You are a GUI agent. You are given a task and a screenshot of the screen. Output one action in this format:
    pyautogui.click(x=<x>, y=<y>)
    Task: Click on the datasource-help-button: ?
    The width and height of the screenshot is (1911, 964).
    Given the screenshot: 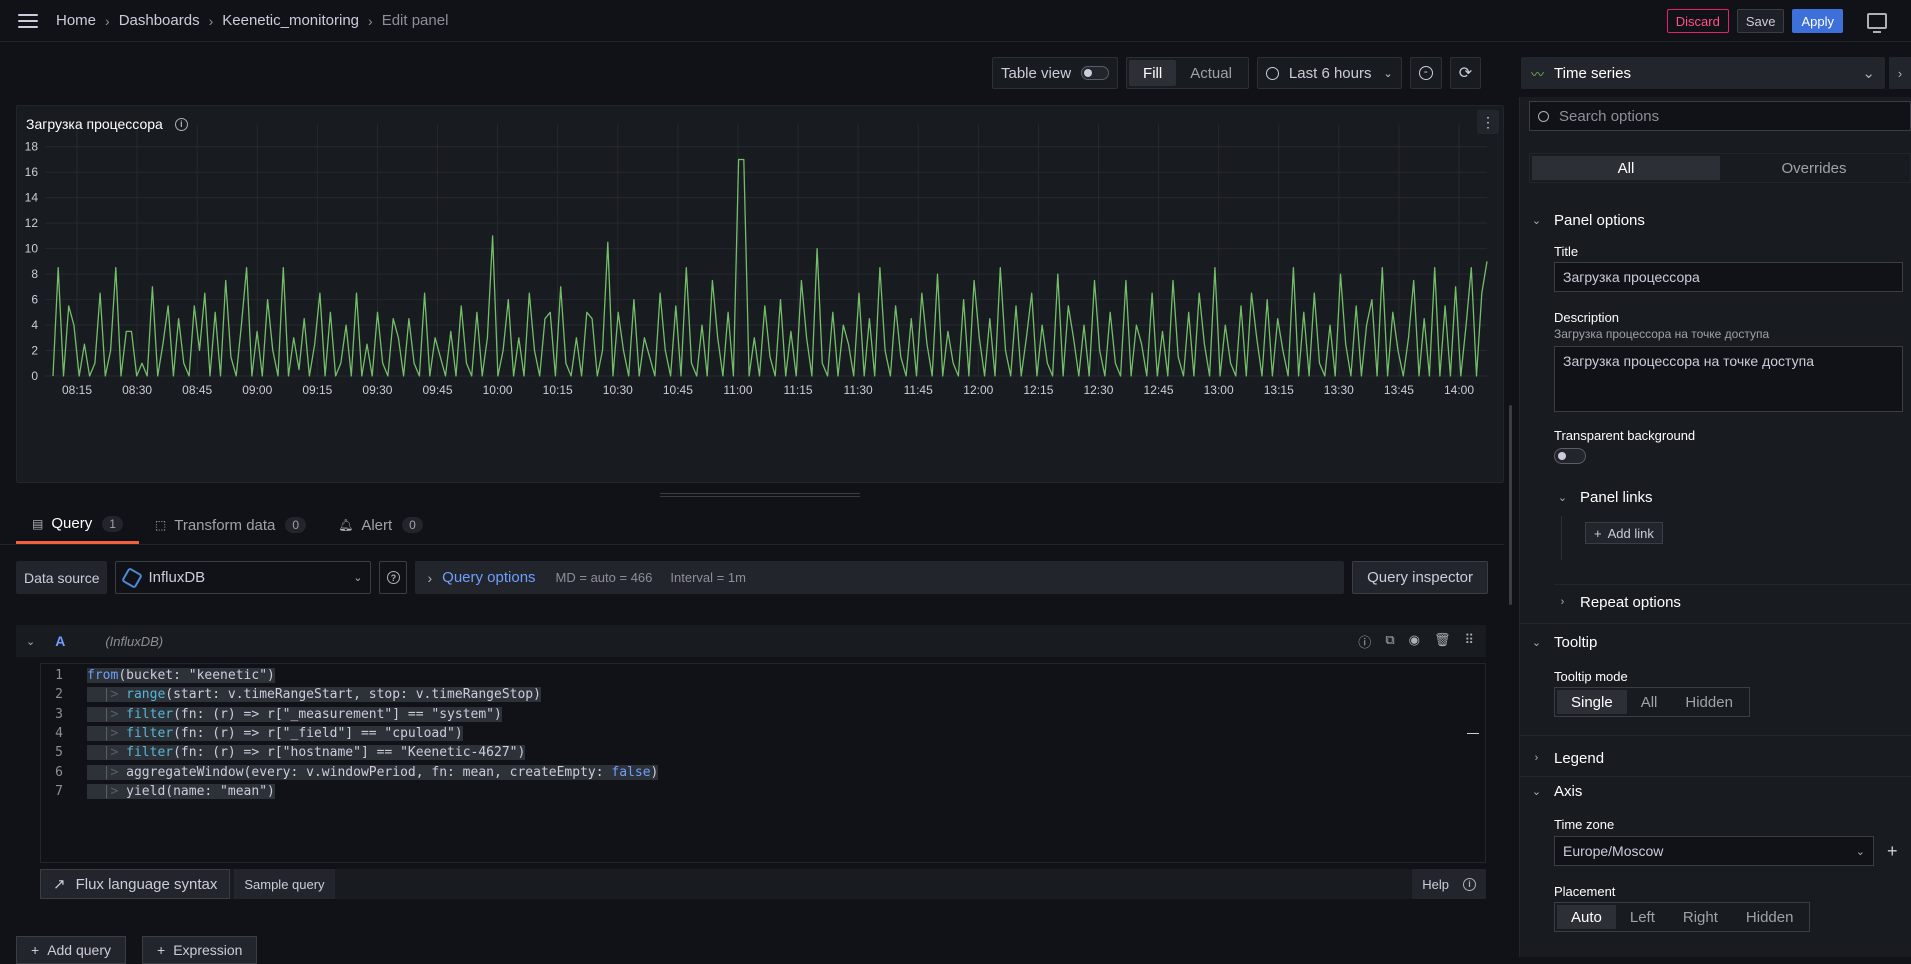 What is the action you would take?
    pyautogui.click(x=393, y=577)
    